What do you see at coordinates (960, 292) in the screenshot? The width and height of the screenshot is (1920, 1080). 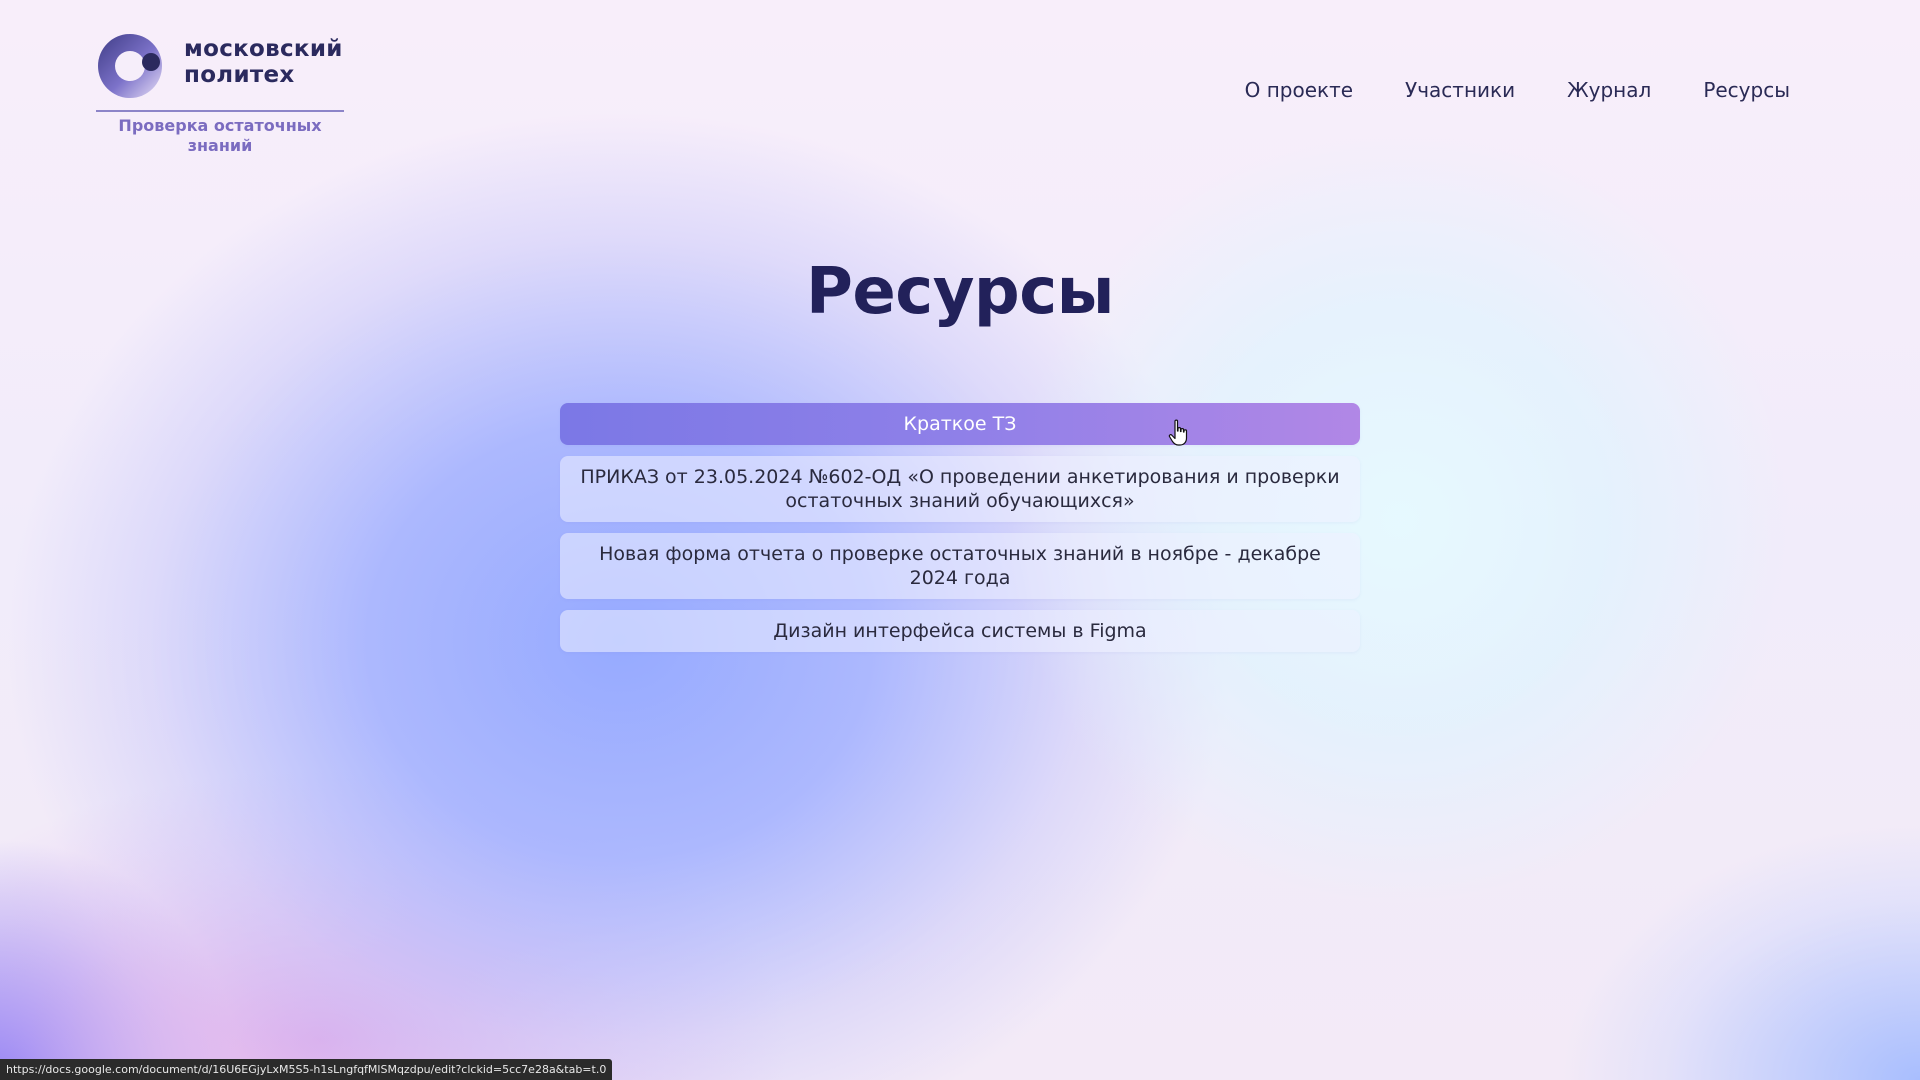 I see `page-title: Ресурсы` at bounding box center [960, 292].